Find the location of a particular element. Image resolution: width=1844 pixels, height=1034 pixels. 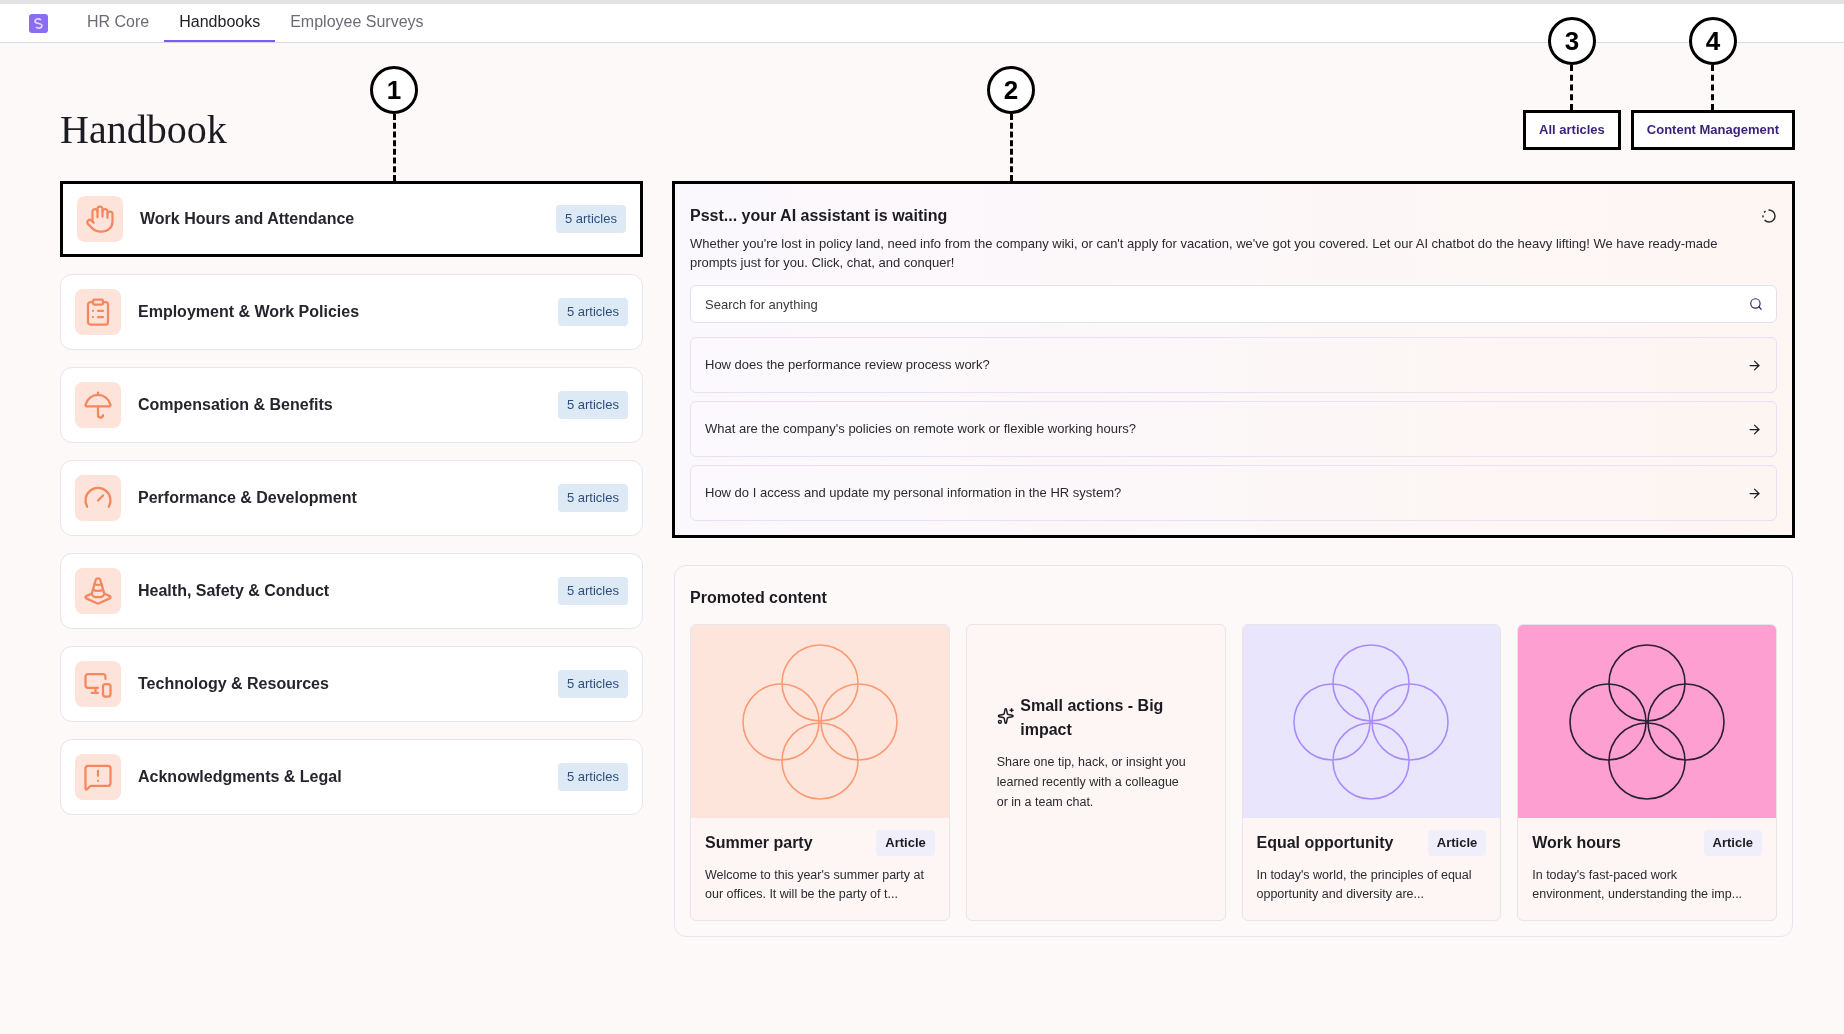

nav-tab: Handbooks is located at coordinates (220, 23).